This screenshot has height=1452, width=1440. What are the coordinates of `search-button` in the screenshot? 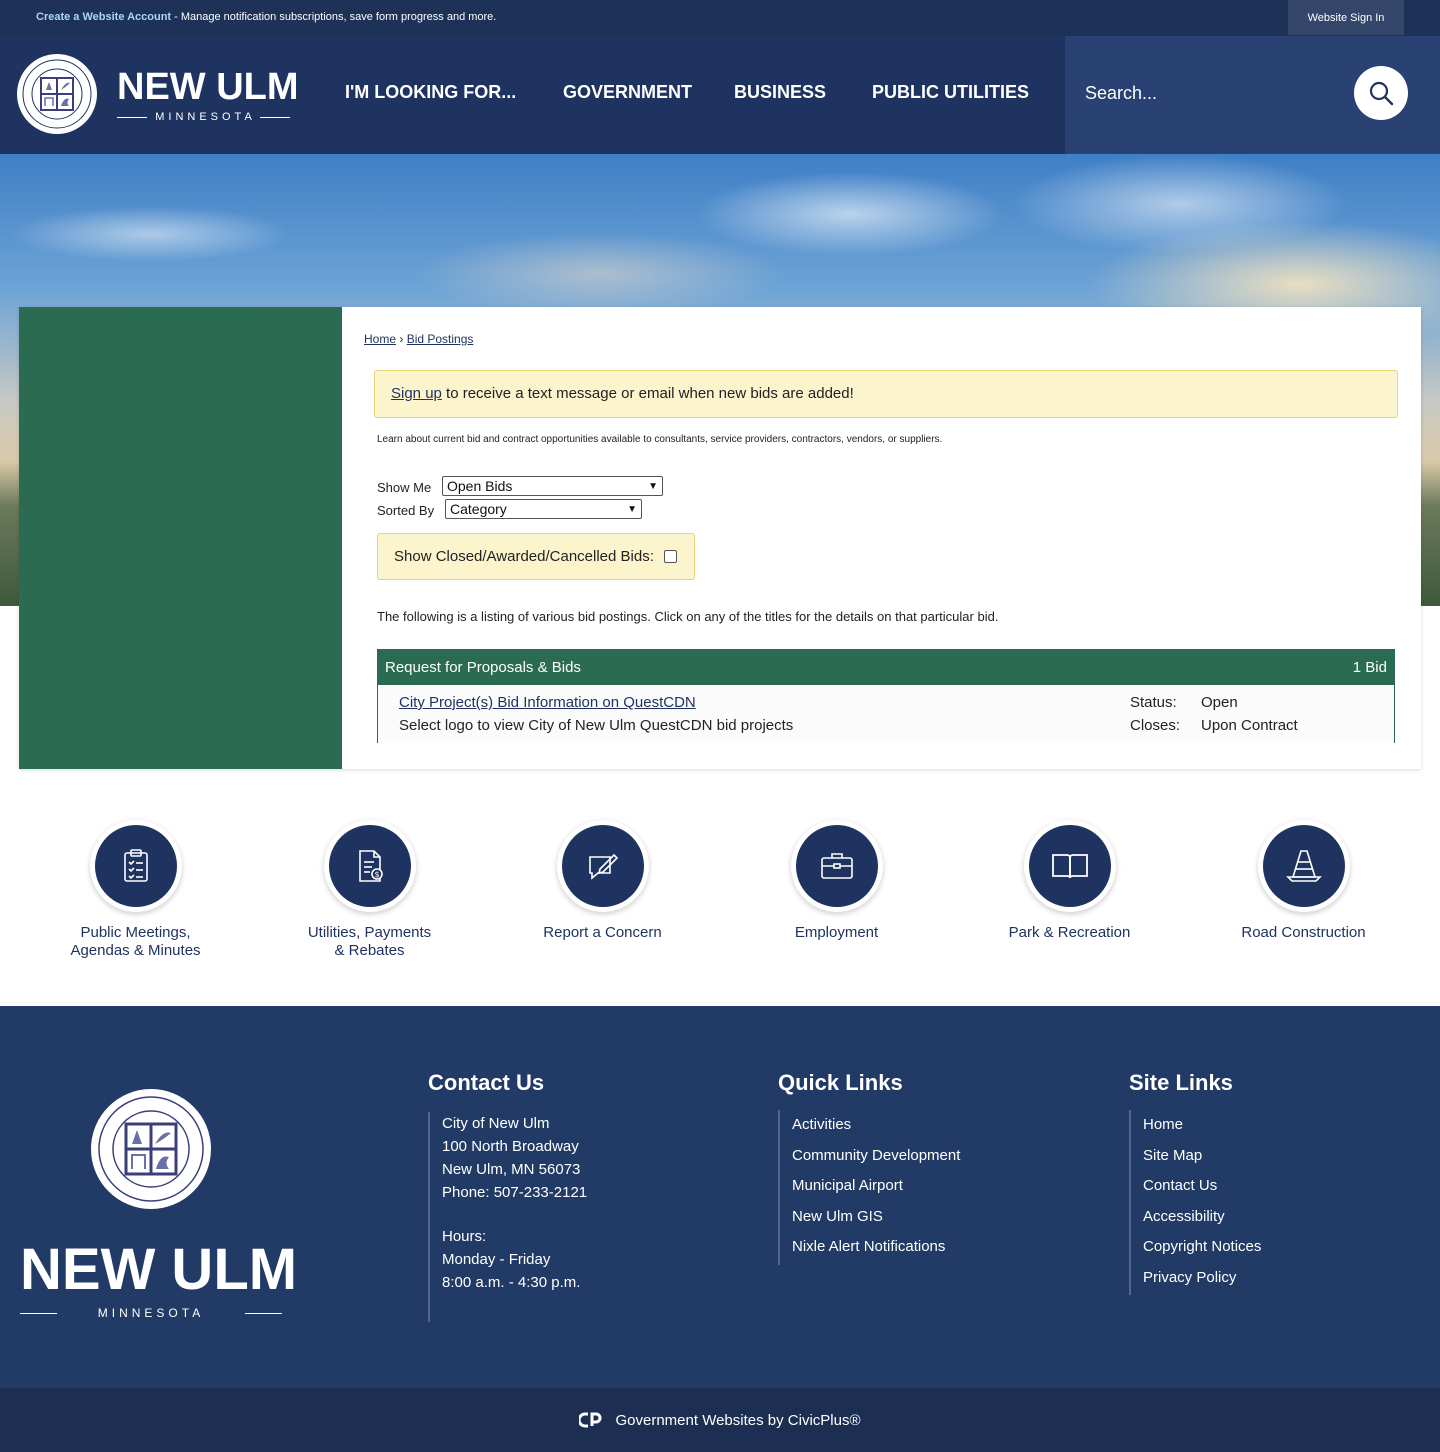 It's located at (1381, 93).